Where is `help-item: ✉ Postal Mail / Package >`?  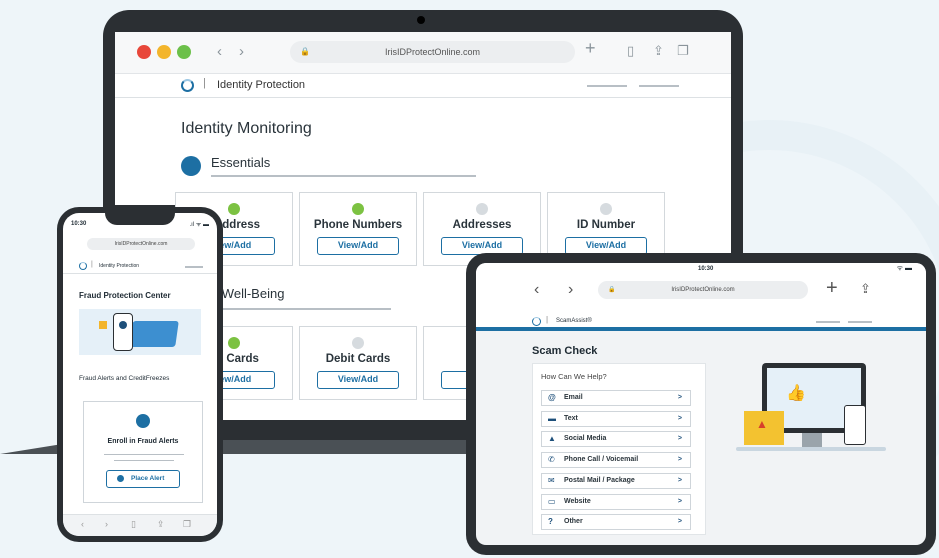 help-item: ✉ Postal Mail / Package > is located at coordinates (616, 480).